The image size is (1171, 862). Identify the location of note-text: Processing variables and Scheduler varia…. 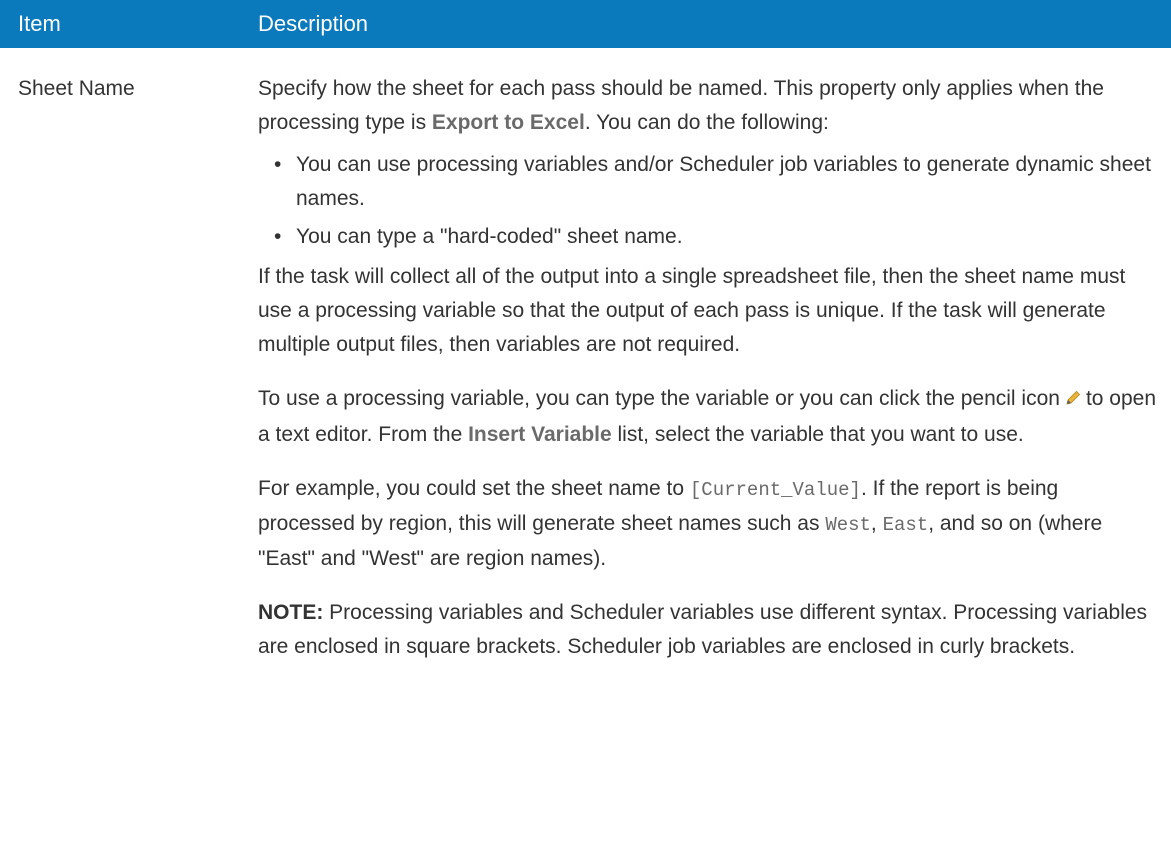
(703, 629).